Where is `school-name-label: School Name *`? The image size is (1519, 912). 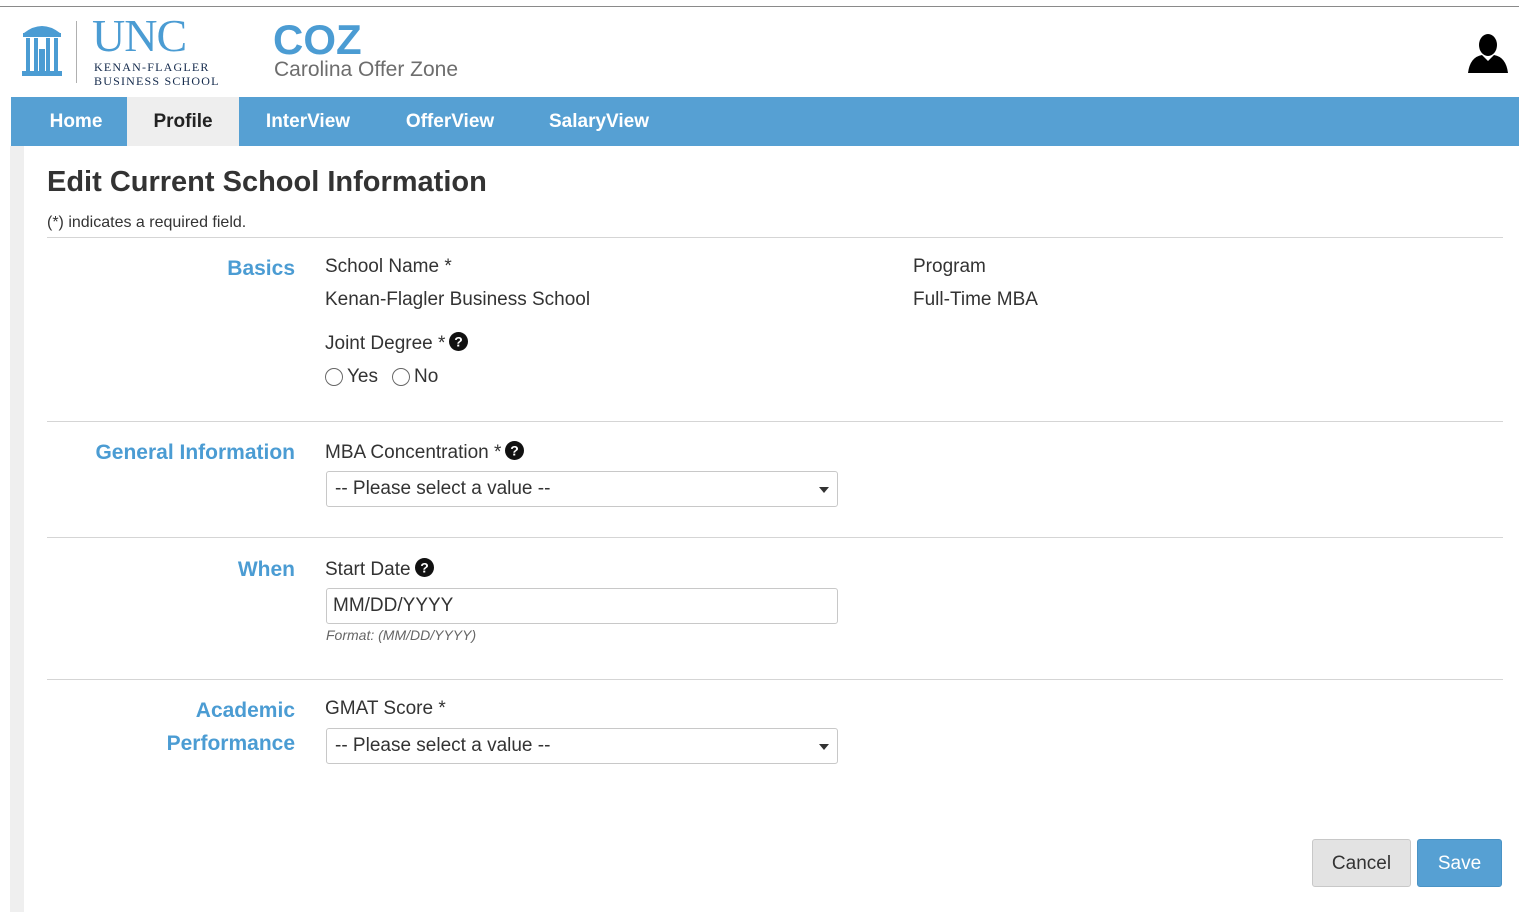 school-name-label: School Name * is located at coordinates (388, 266).